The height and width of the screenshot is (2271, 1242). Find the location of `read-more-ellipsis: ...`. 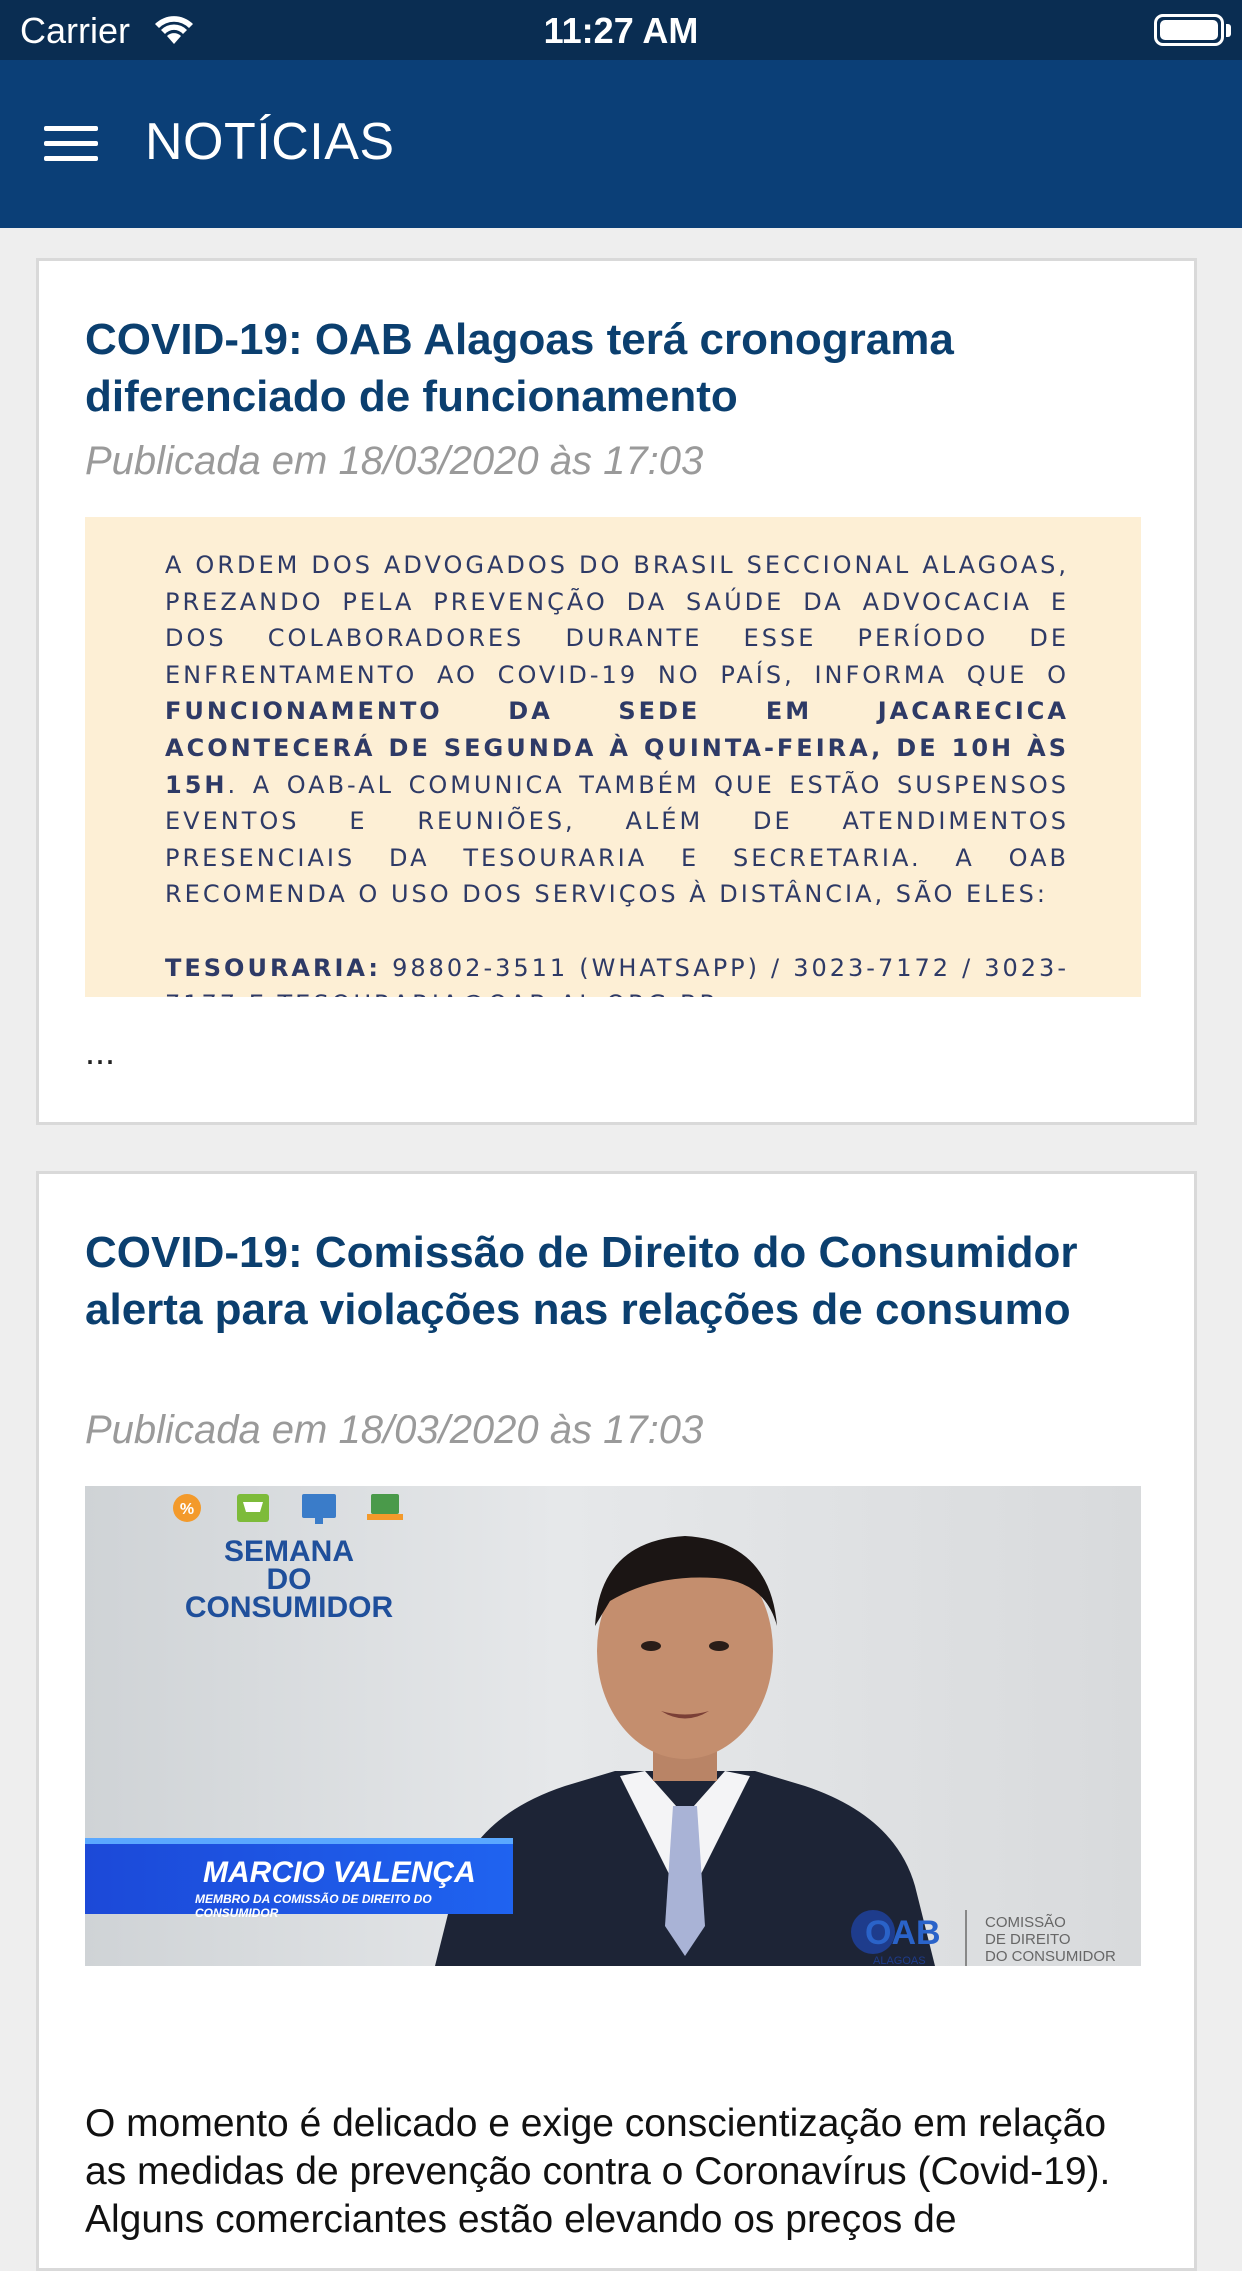

read-more-ellipsis: ... is located at coordinates (100, 1052).